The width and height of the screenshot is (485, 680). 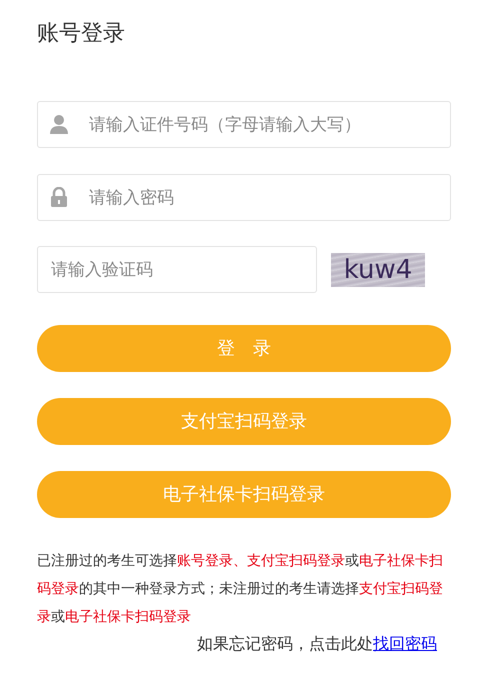 I want to click on login-note: 已注册过的考生可选择账号登录、支付宝扫码登录或电子社保卡扫码登录的其中一种登录方式；未注册过的考生请选择支付宝扫码登录或电子社保卡扫码登录, so click(x=240, y=588).